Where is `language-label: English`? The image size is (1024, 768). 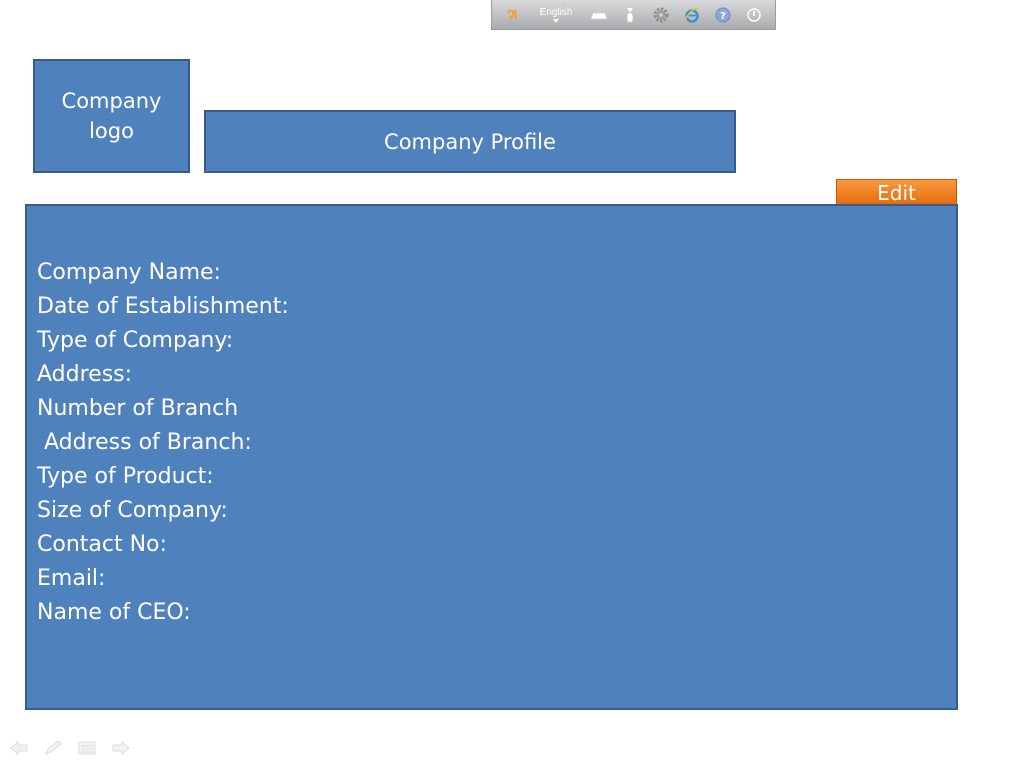 language-label: English is located at coordinates (556, 12).